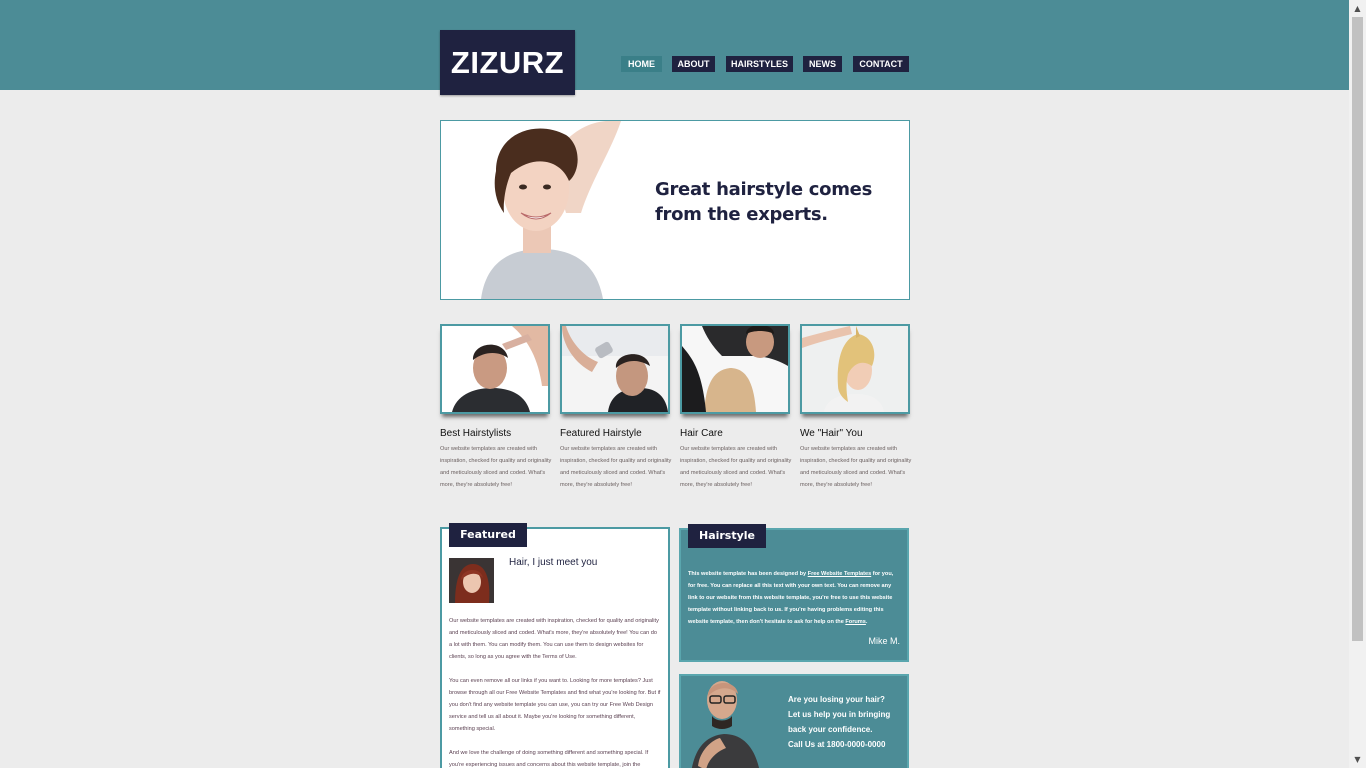  What do you see at coordinates (601, 433) in the screenshot?
I see `feature-title: Featured Hairstyle` at bounding box center [601, 433].